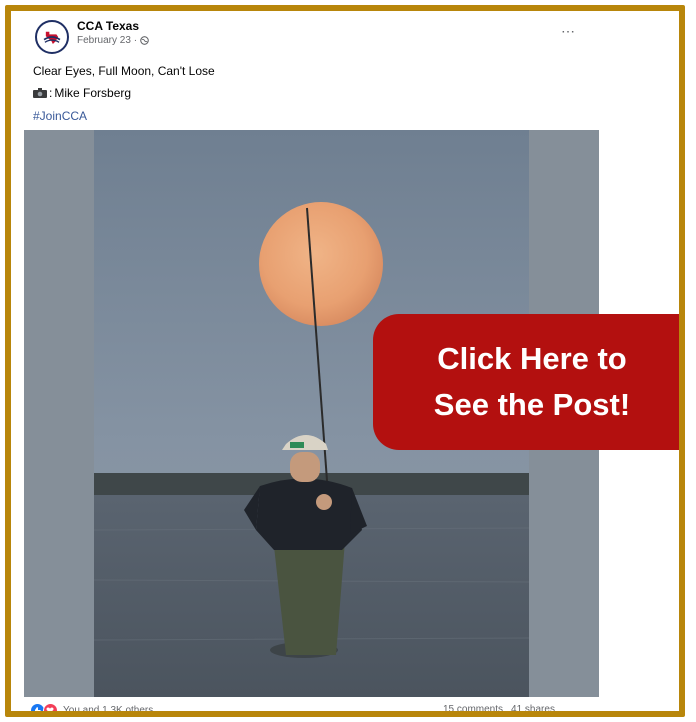 The width and height of the screenshot is (696, 722). I want to click on camera-icon, so click(40, 93).